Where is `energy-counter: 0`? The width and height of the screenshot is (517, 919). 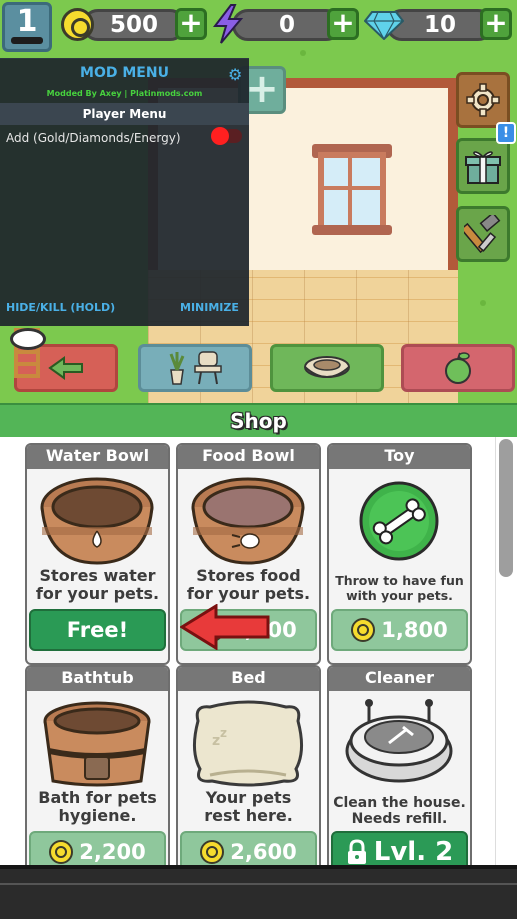 energy-counter: 0 is located at coordinates (287, 25).